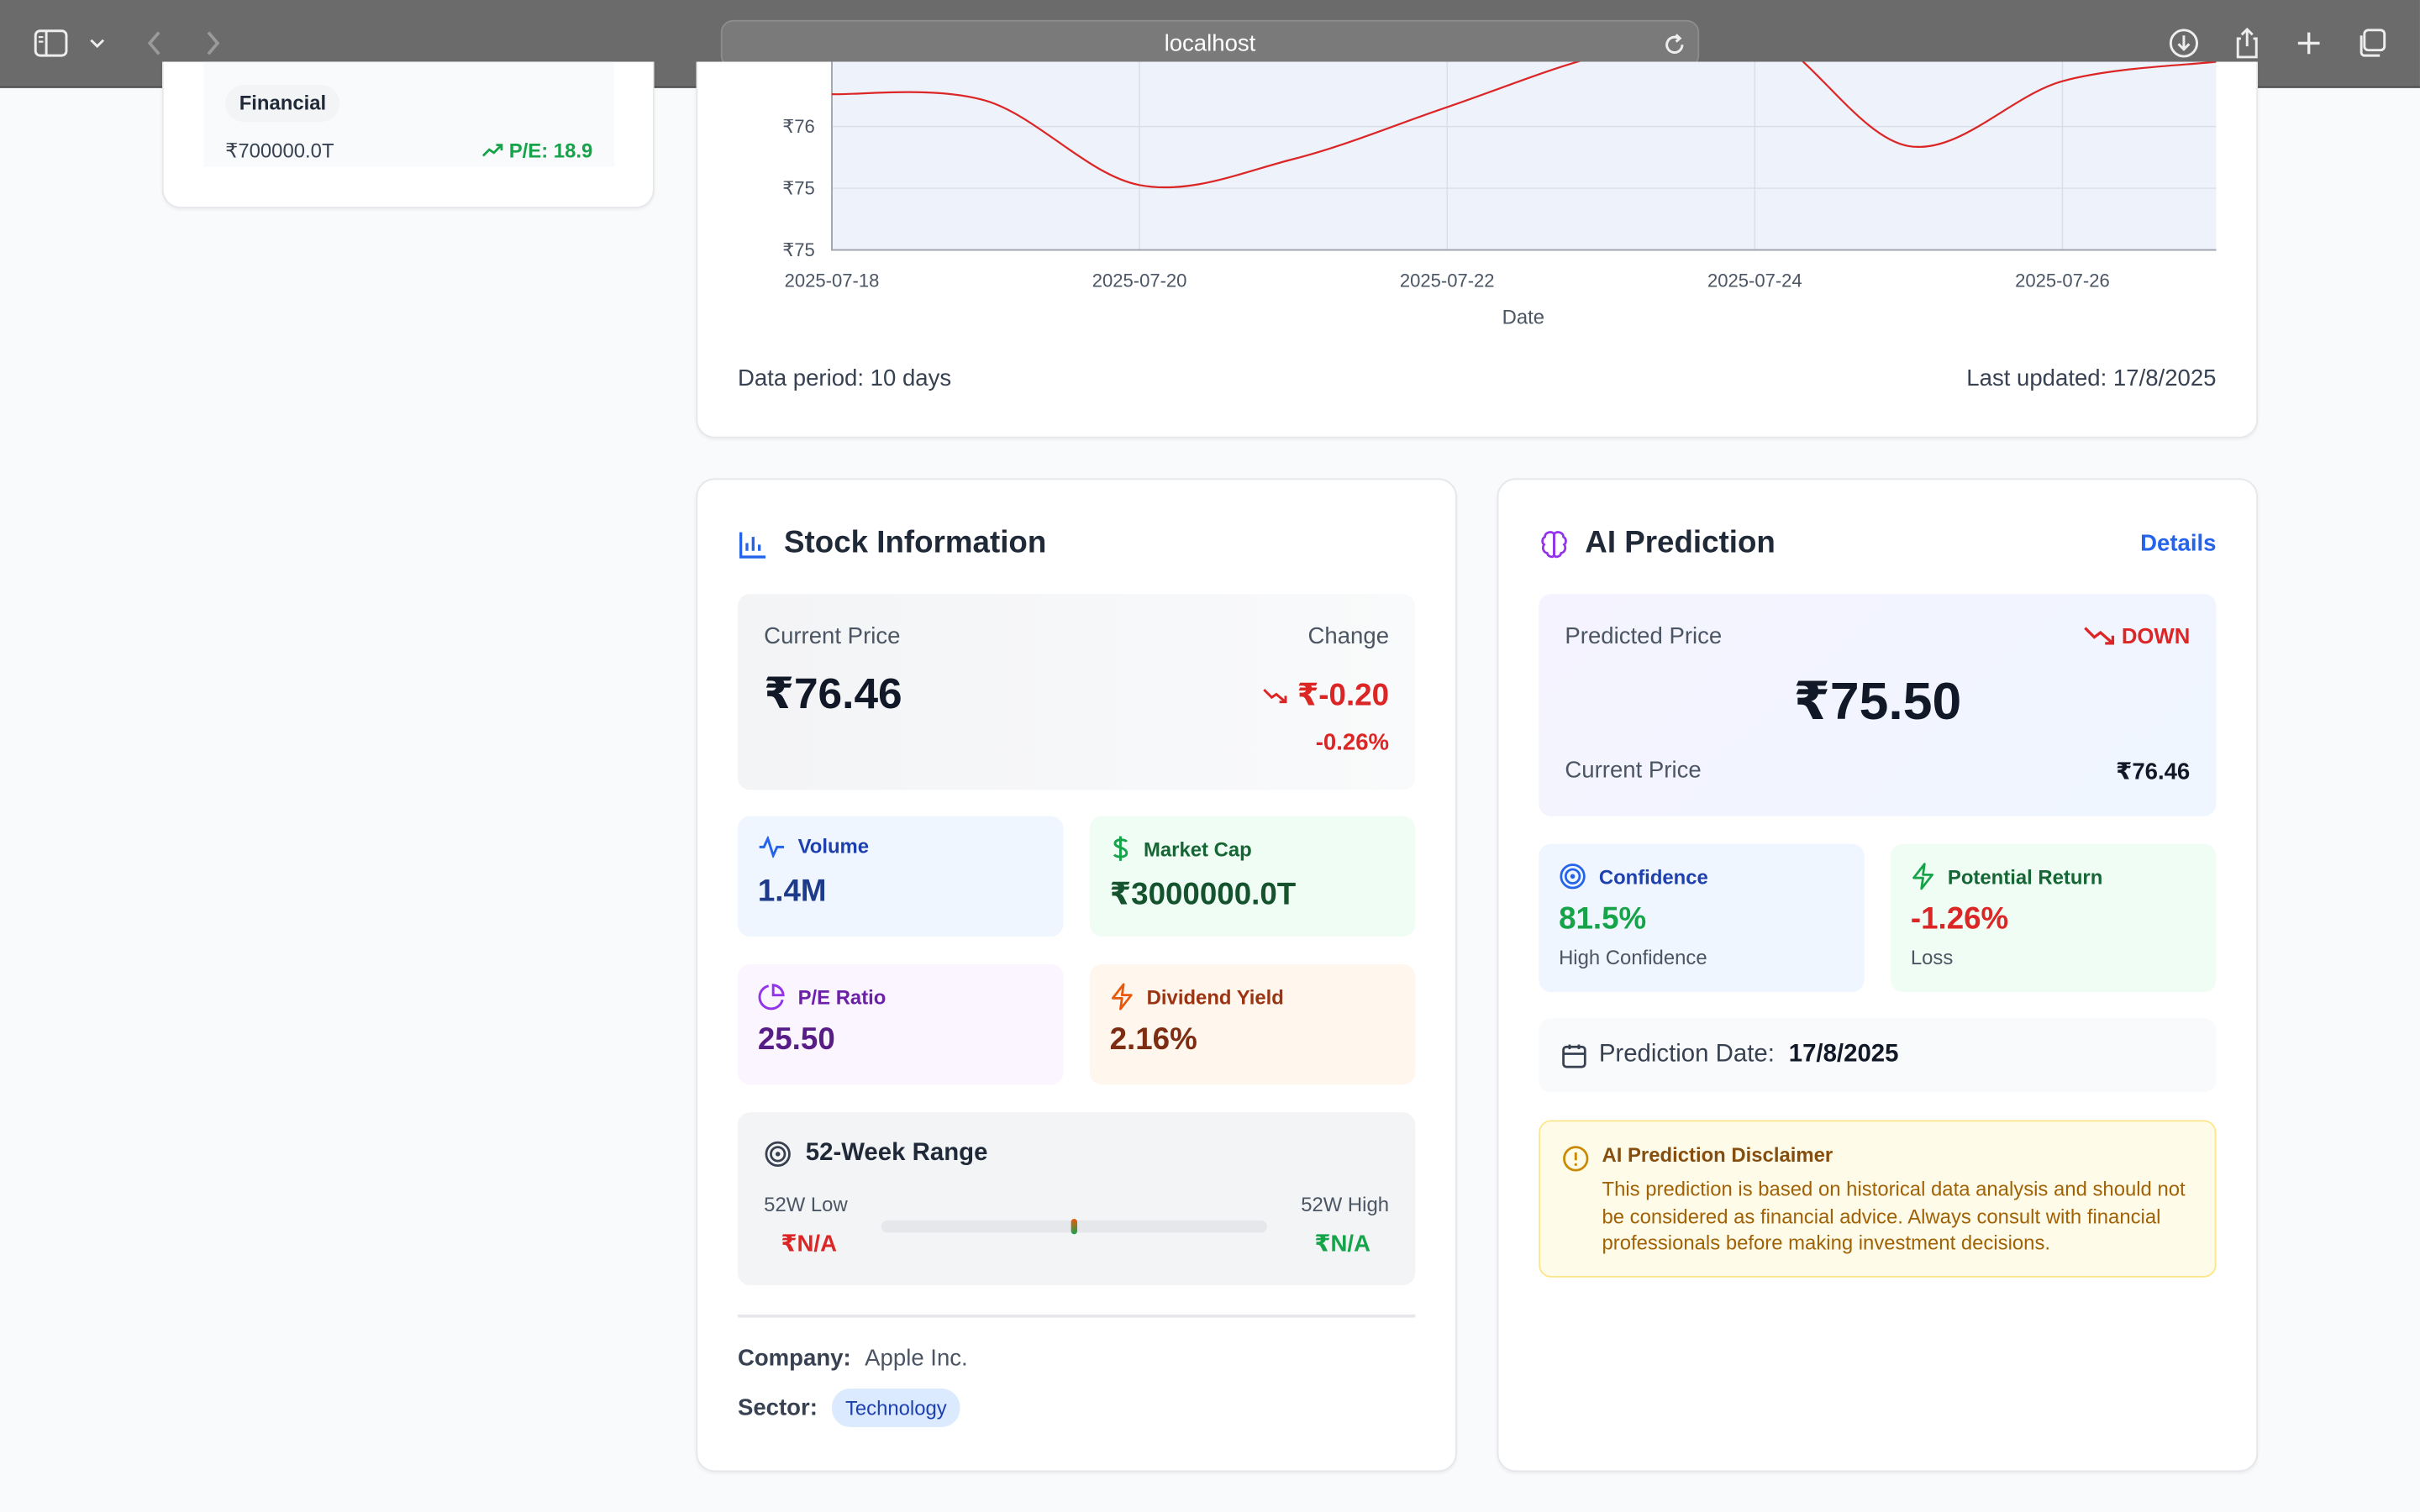 The image size is (2420, 1512). Describe the element at coordinates (833, 846) in the screenshot. I see `volume-label: Volume` at that location.